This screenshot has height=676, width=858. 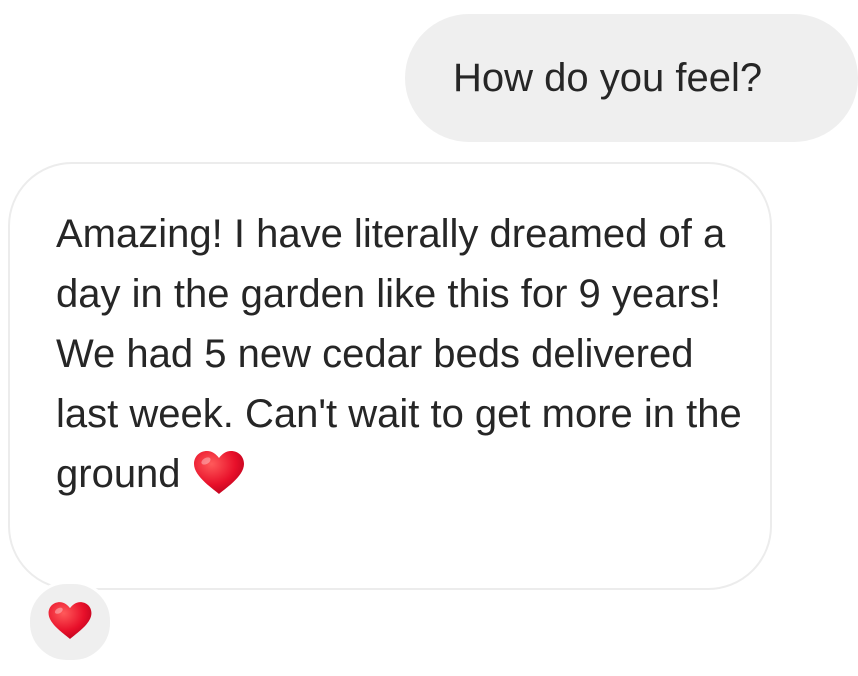 I want to click on sent-message-text: How do you feel?, so click(x=608, y=78).